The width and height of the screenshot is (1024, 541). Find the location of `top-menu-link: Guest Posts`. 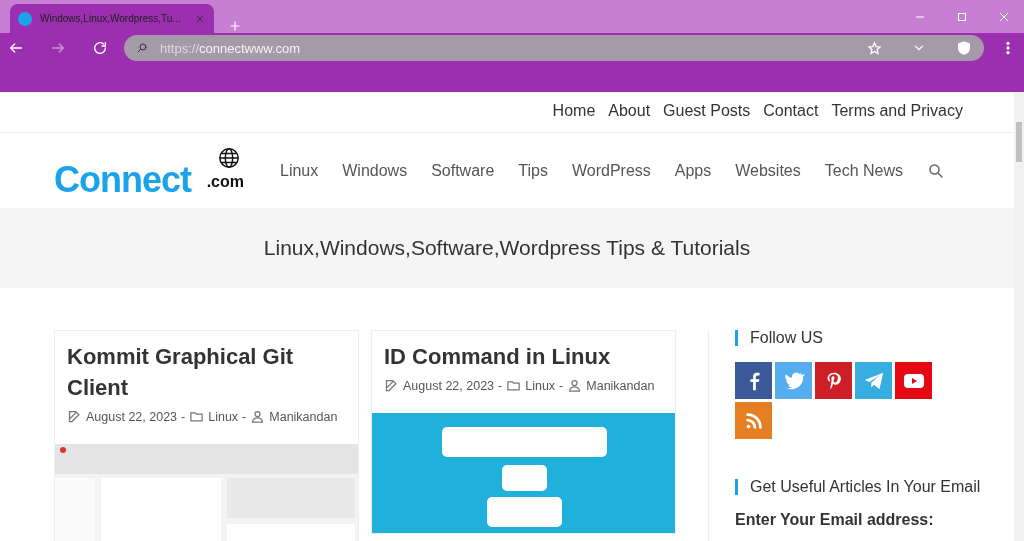

top-menu-link: Guest Posts is located at coordinates (707, 117).